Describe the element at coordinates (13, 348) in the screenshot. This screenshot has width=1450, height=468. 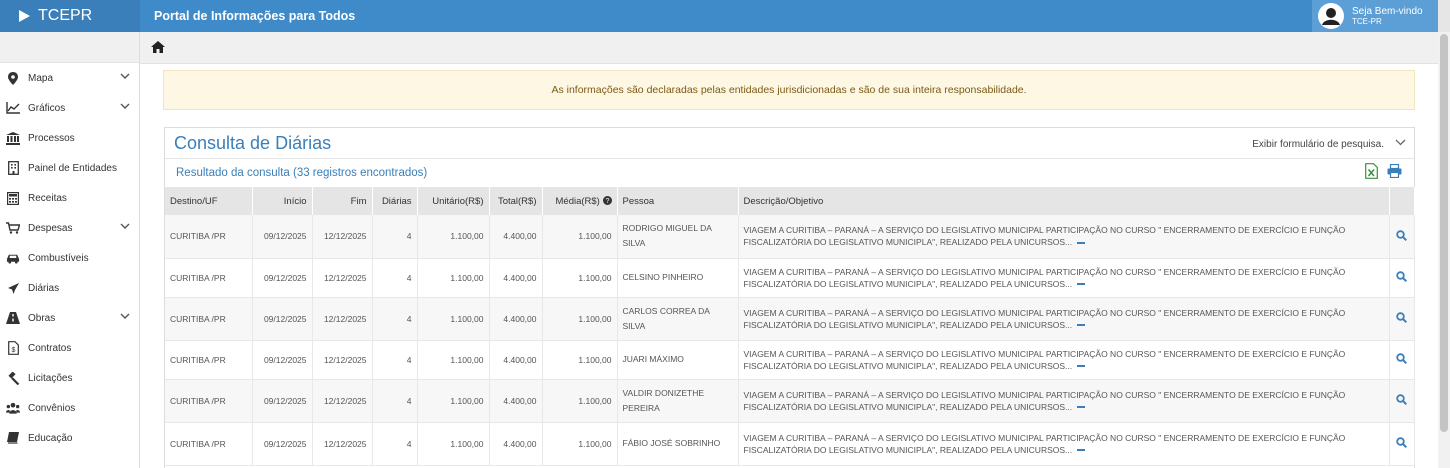
I see `contract-file-icon: $` at that location.